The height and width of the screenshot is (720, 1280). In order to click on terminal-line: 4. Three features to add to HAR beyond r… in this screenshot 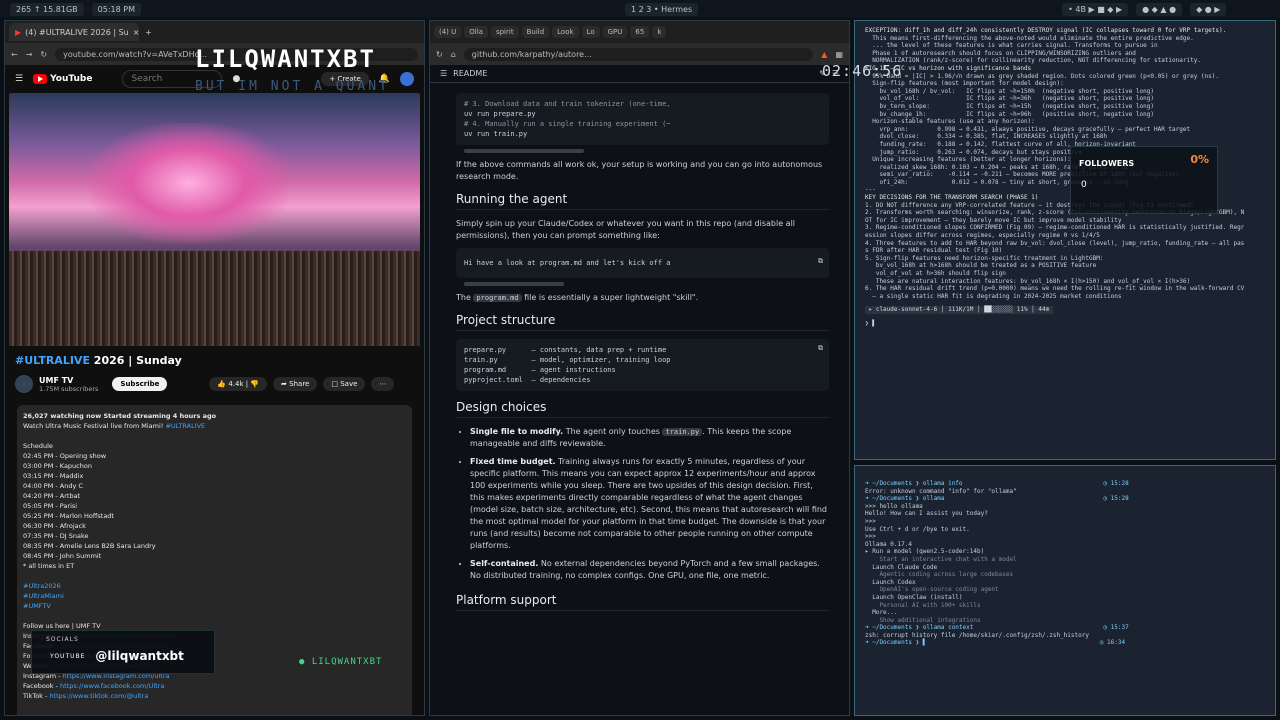, I will do `click(1055, 243)`.